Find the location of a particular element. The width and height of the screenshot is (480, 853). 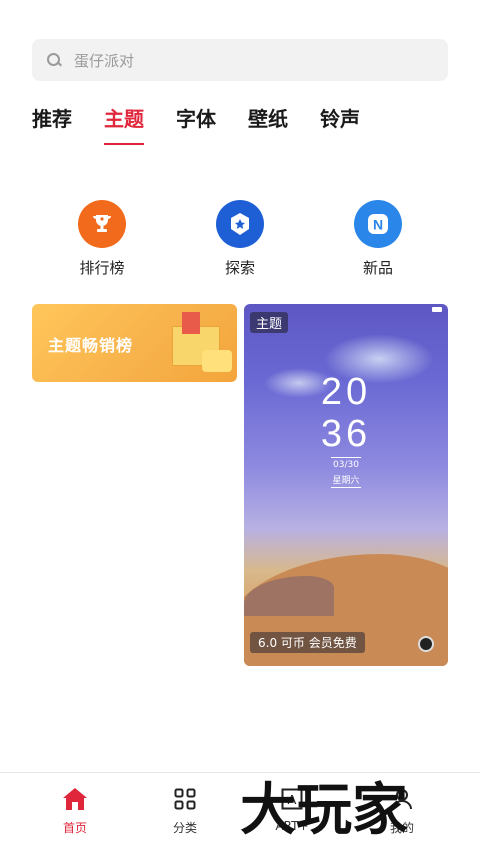

tab-themes: 主题 is located at coordinates (124, 124).